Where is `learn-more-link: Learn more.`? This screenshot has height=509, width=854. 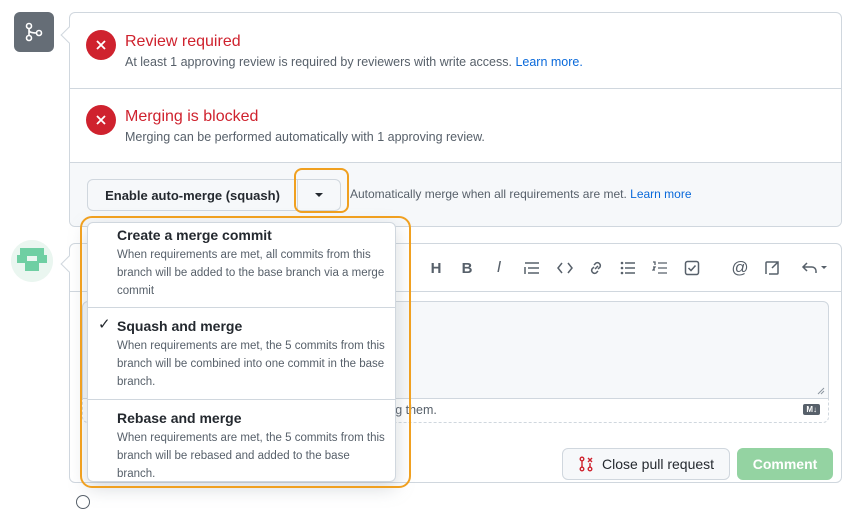
learn-more-link: Learn more. is located at coordinates (548, 62).